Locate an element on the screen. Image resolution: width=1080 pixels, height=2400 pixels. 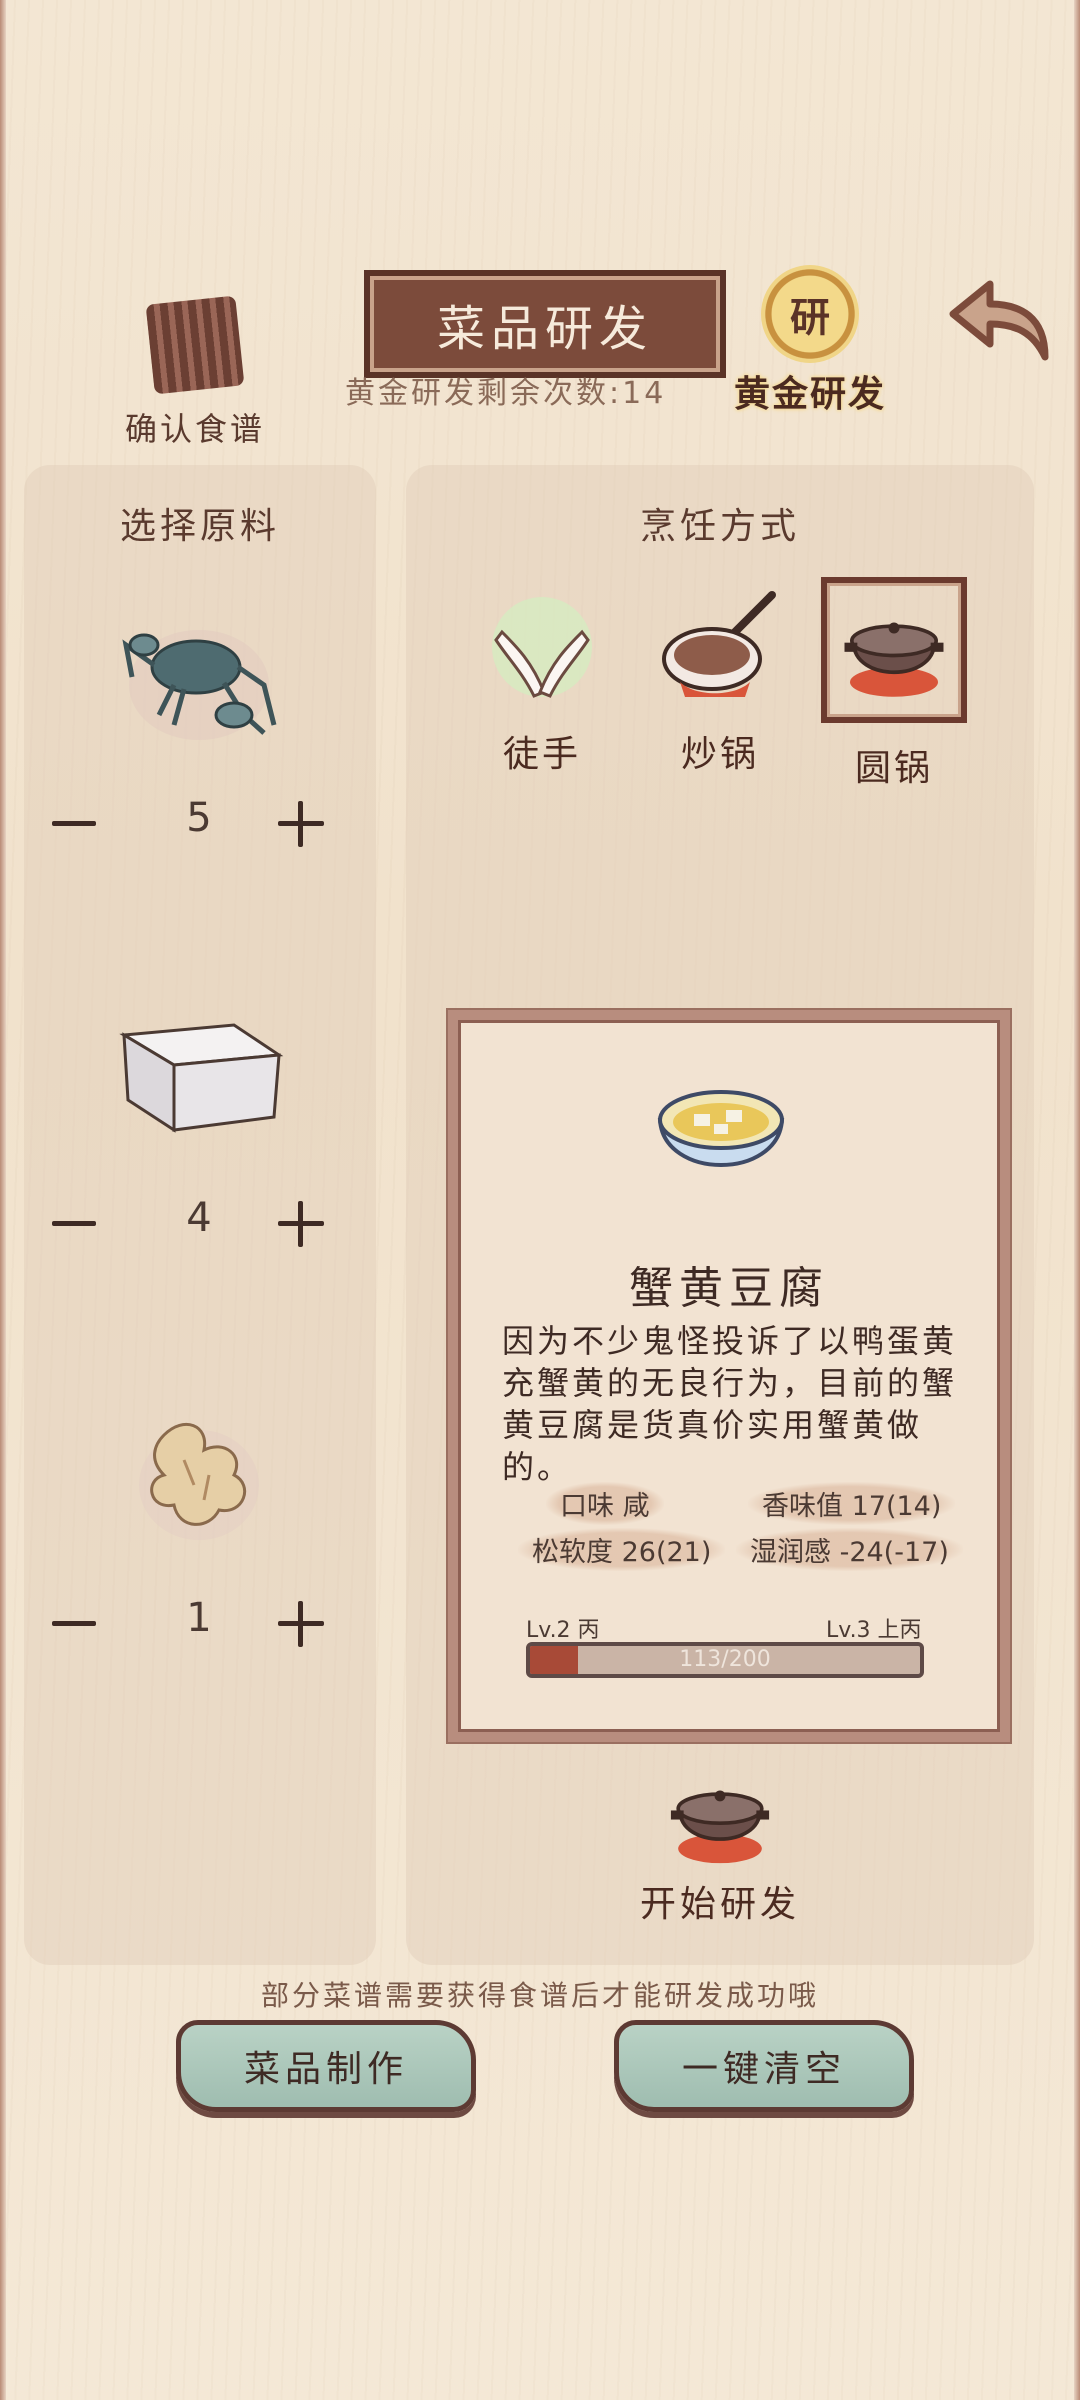
tofu-minus-button is located at coordinates (74, 1223).